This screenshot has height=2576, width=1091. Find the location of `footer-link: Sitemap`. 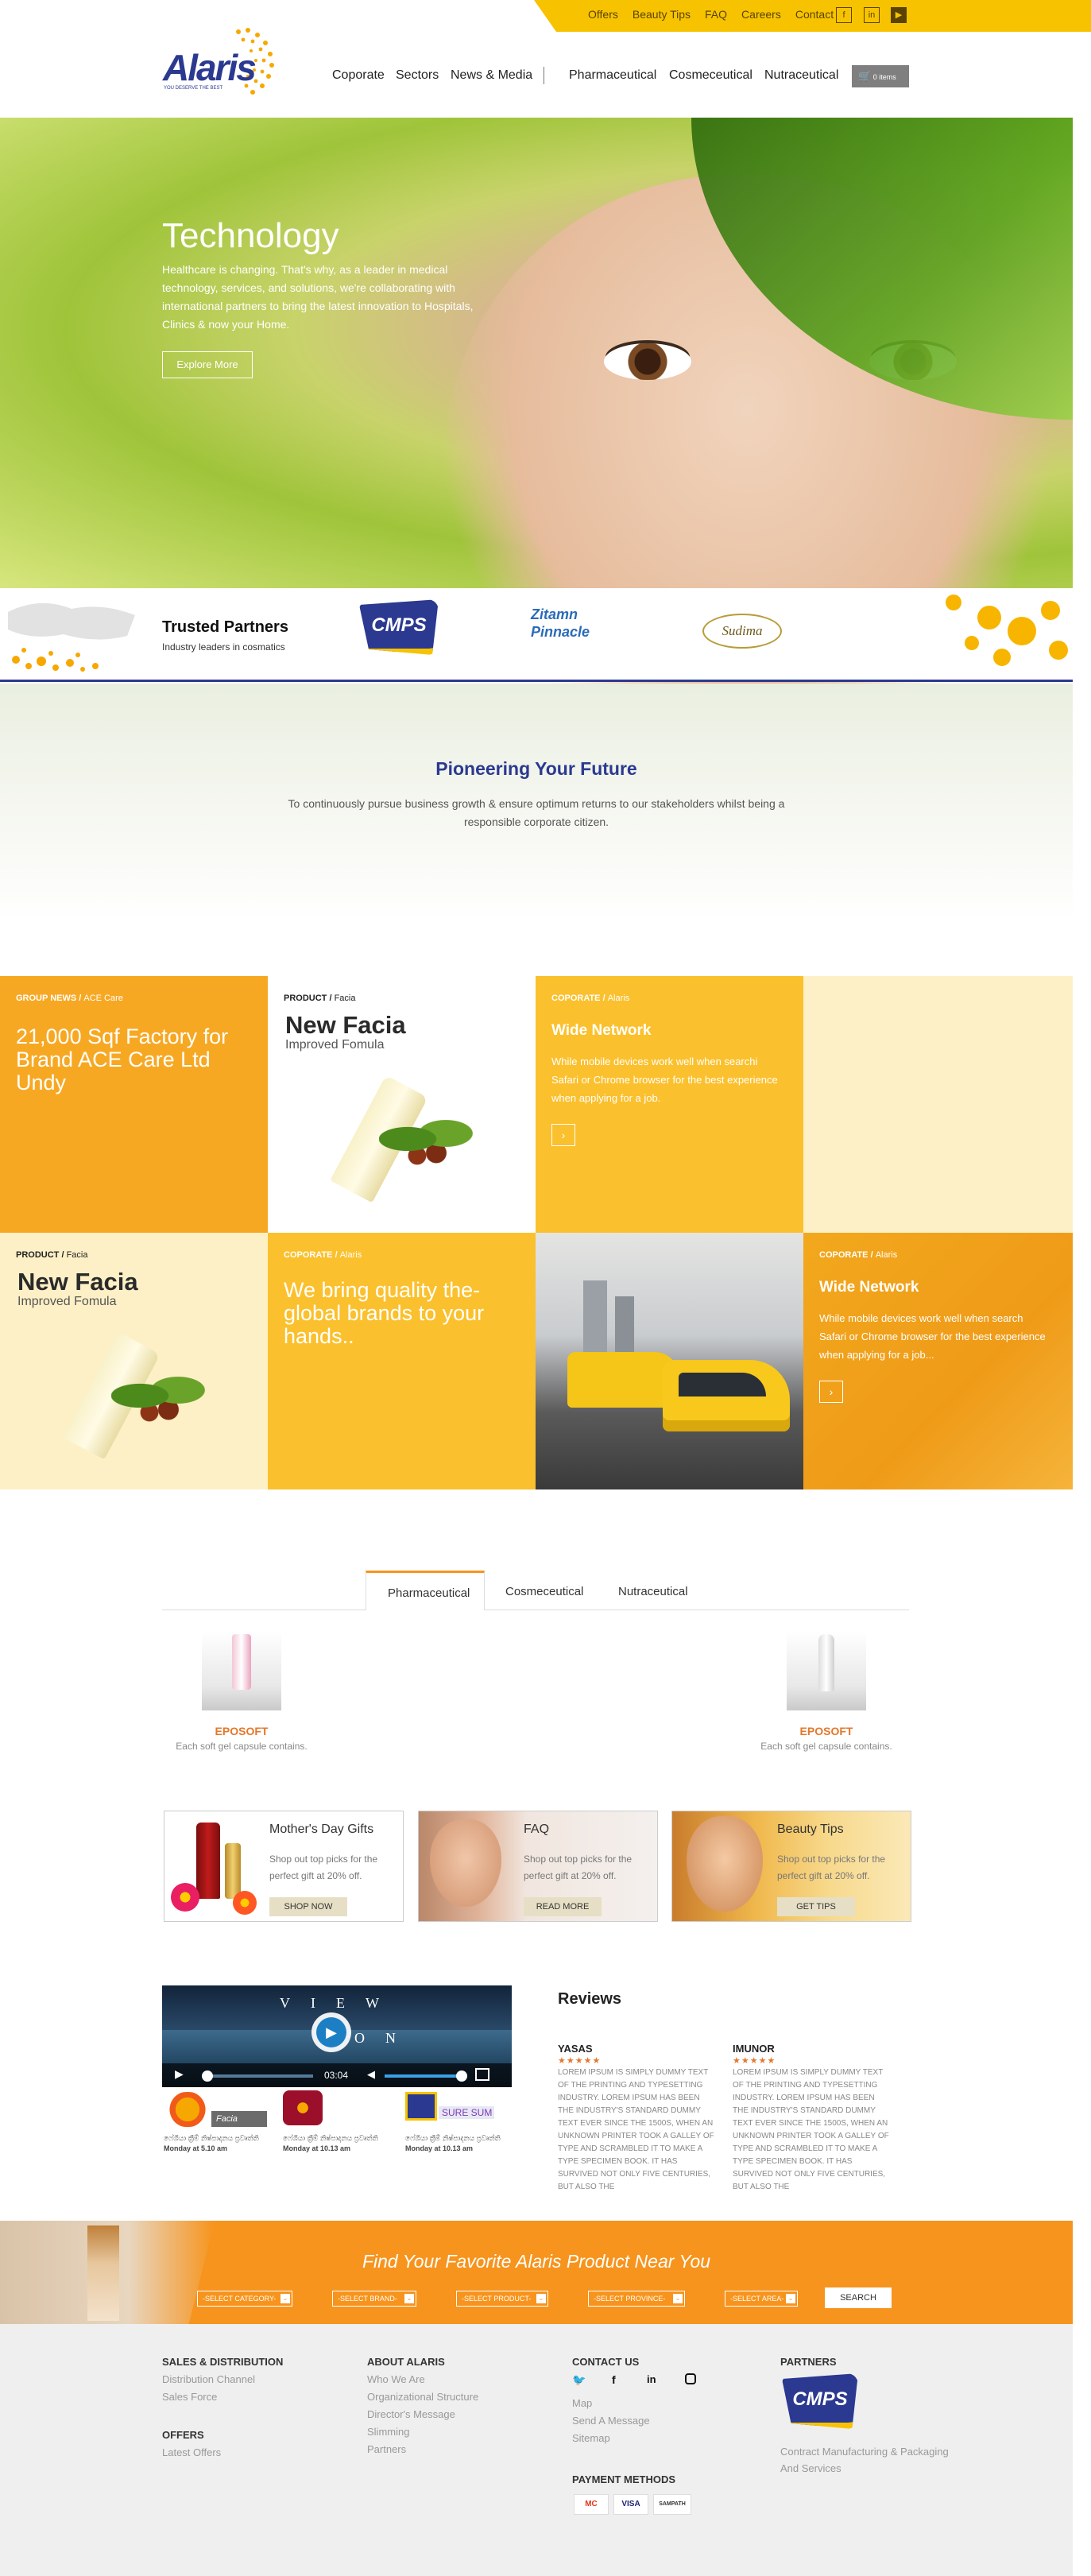

footer-link: Sitemap is located at coordinates (591, 2438).